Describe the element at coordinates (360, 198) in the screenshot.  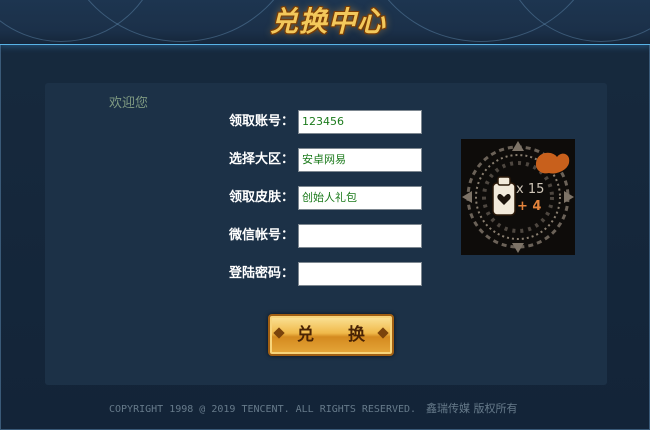
I see `skin-input` at that location.